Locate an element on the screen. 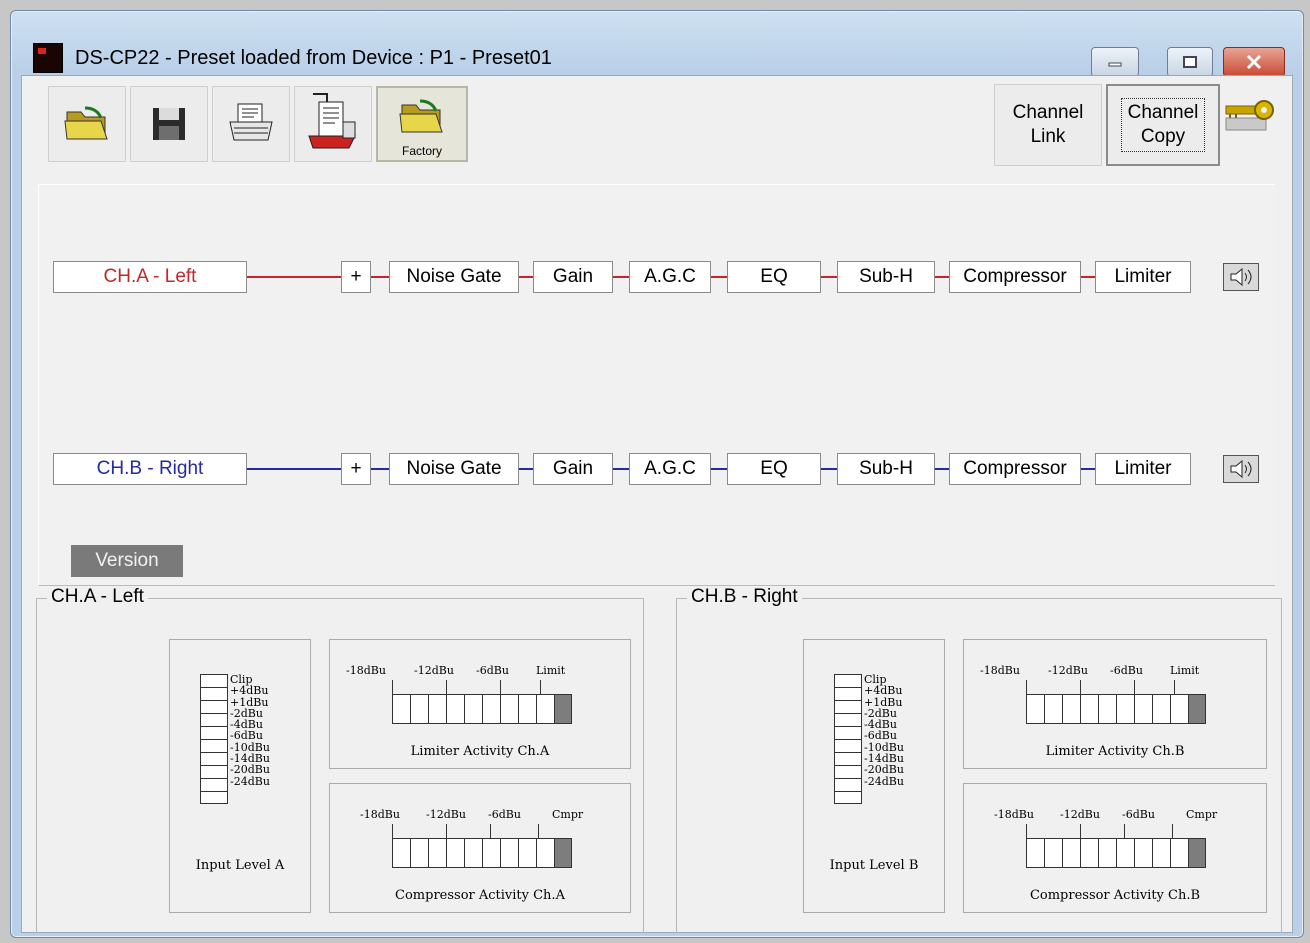  save-button is located at coordinates (169, 124).